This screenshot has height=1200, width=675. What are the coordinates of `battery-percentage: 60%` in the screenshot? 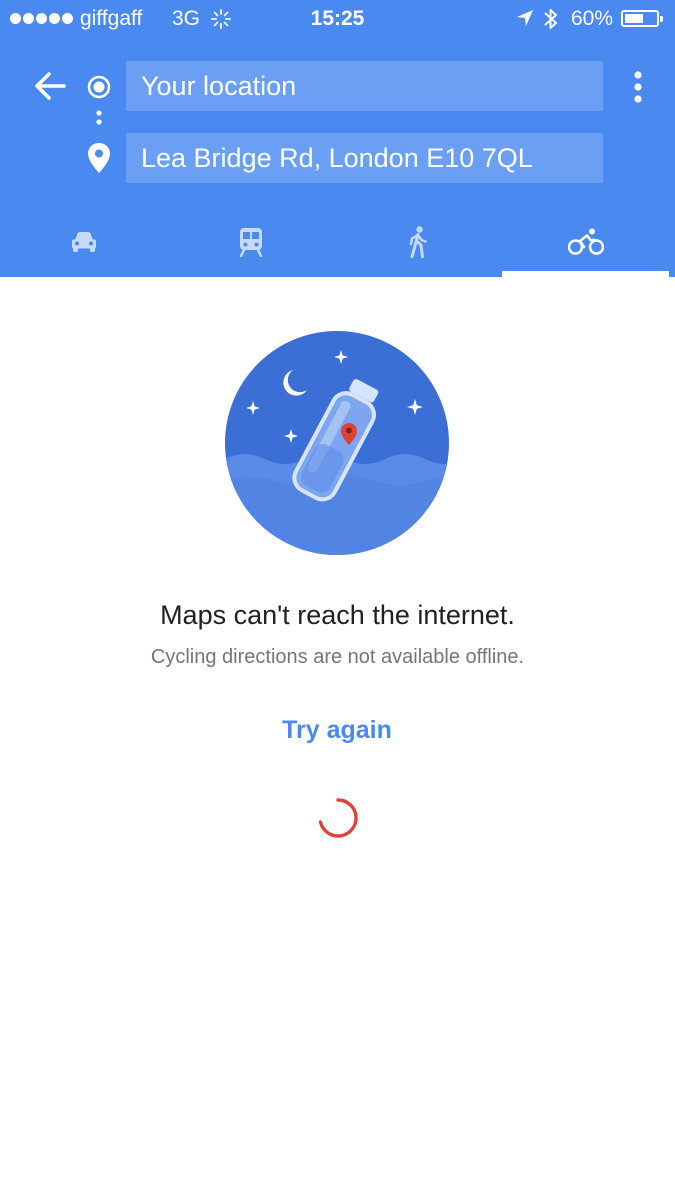 It's located at (592, 18).